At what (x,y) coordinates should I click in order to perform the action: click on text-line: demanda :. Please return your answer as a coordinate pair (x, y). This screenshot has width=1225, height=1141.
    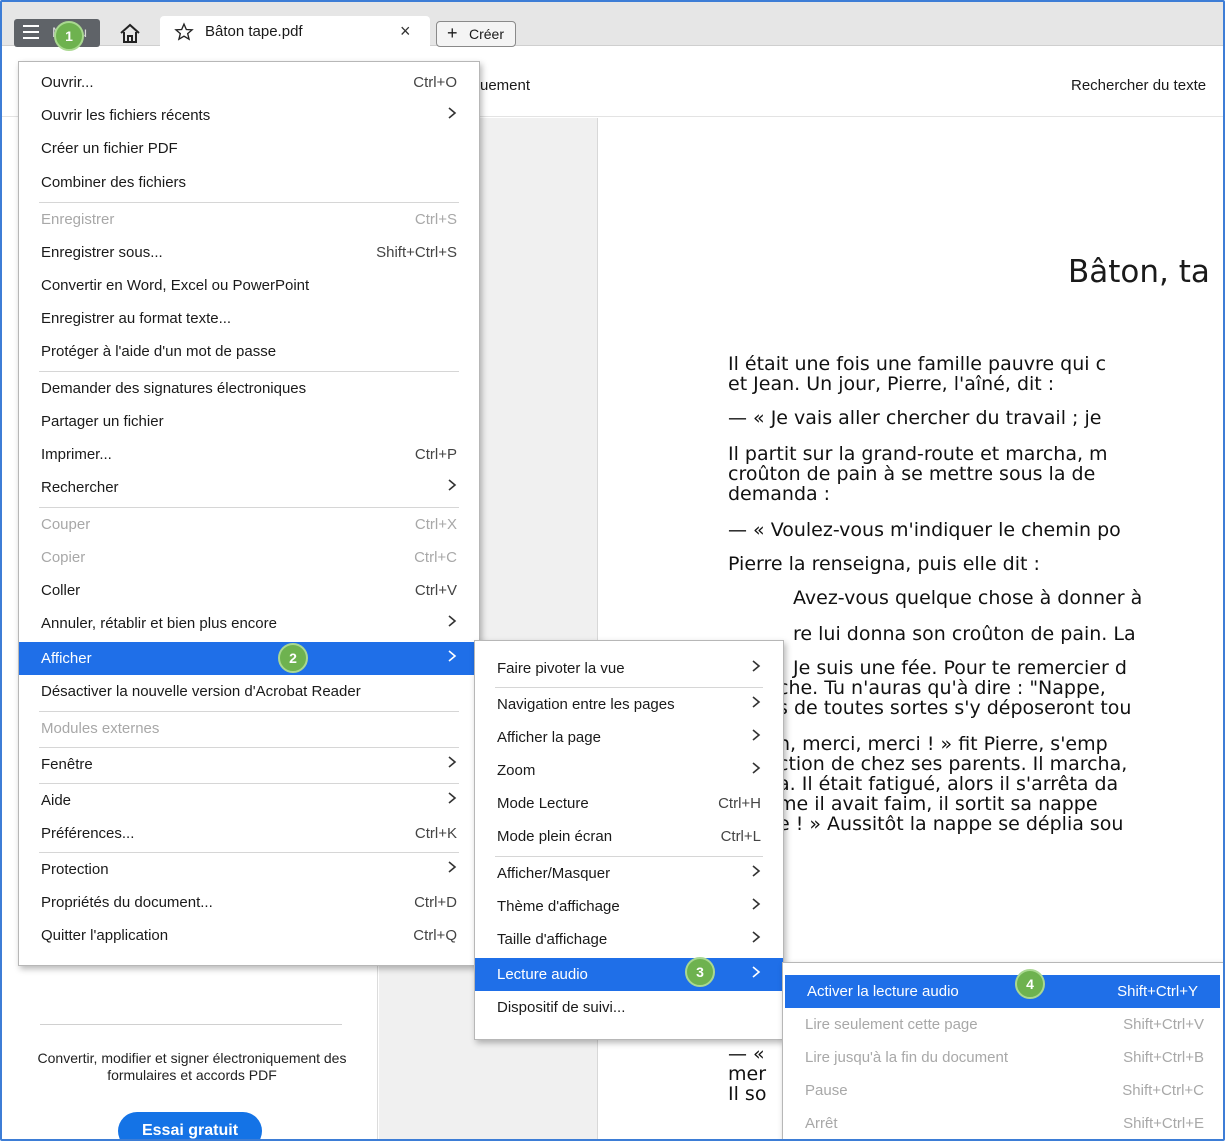
    Looking at the image, I should click on (779, 494).